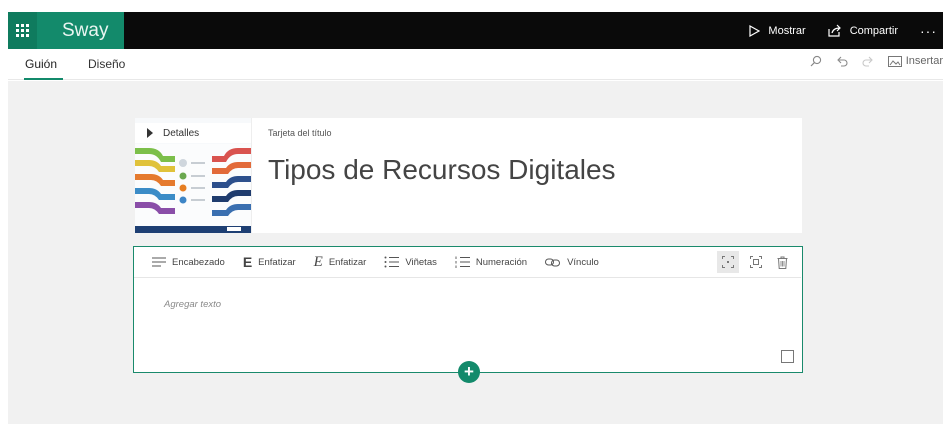 This screenshot has width=943, height=424. What do you see at coordinates (80, 30) in the screenshot?
I see `app-name: Sway` at bounding box center [80, 30].